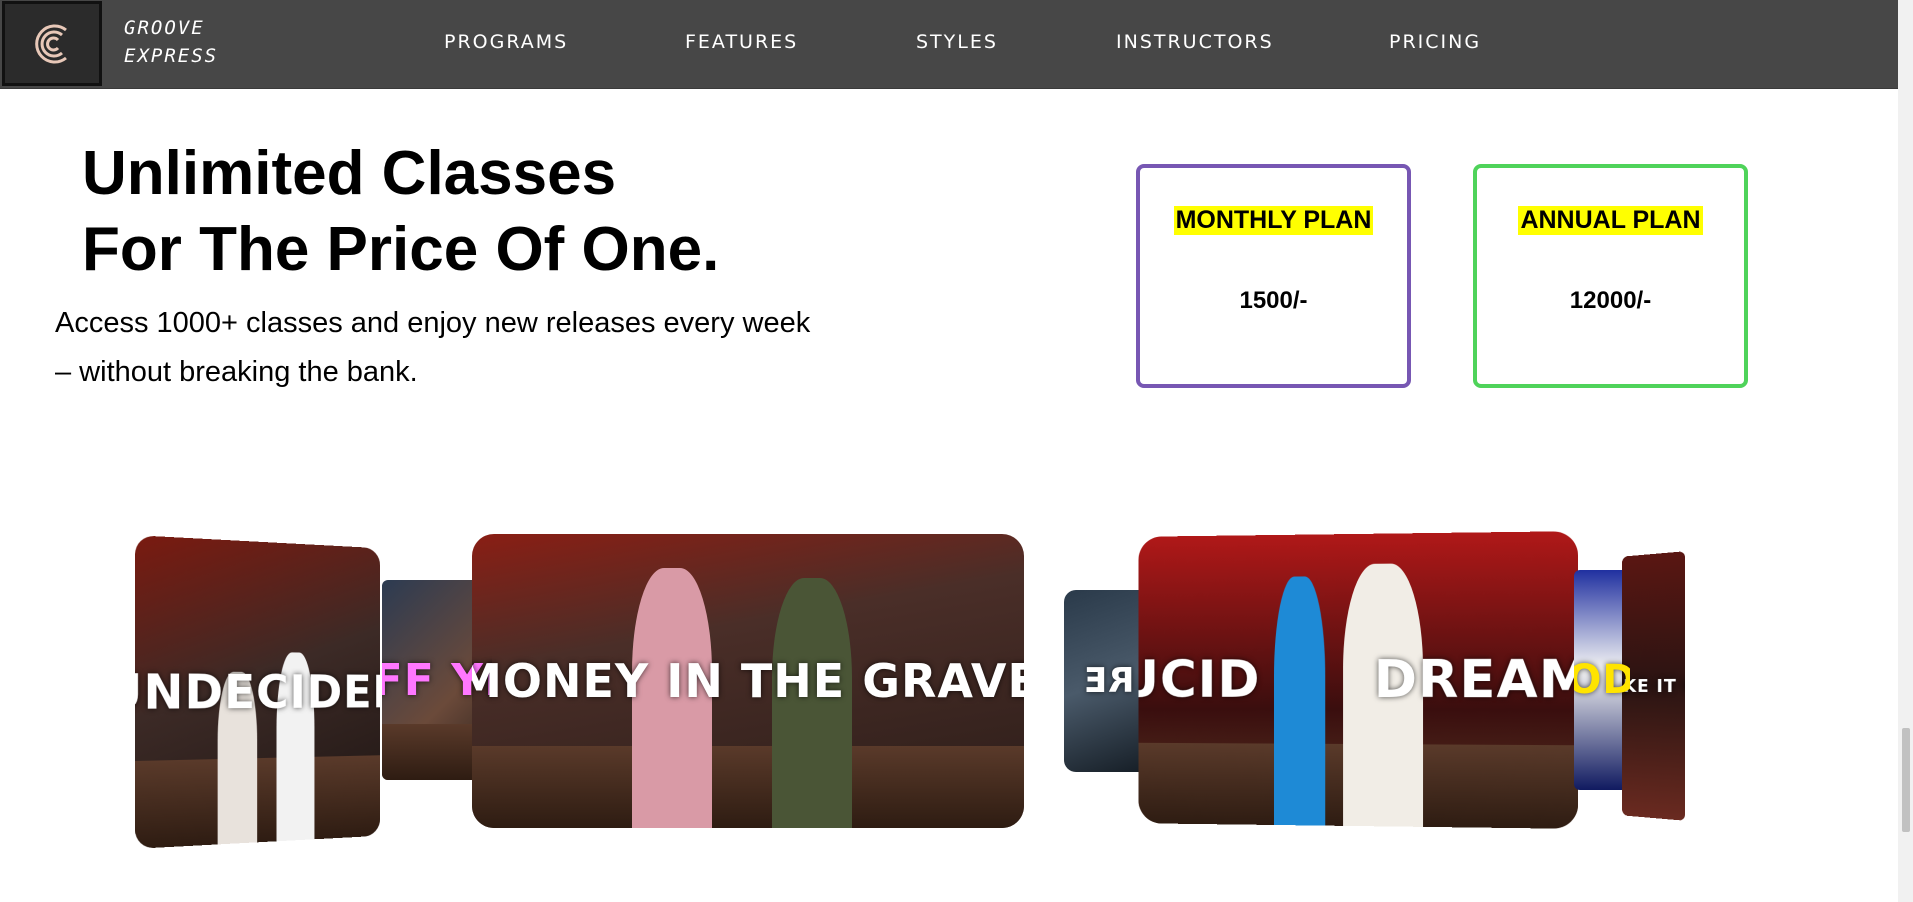 The width and height of the screenshot is (1913, 902). I want to click on video-card: MONEY IN THE GRAVE, so click(748, 681).